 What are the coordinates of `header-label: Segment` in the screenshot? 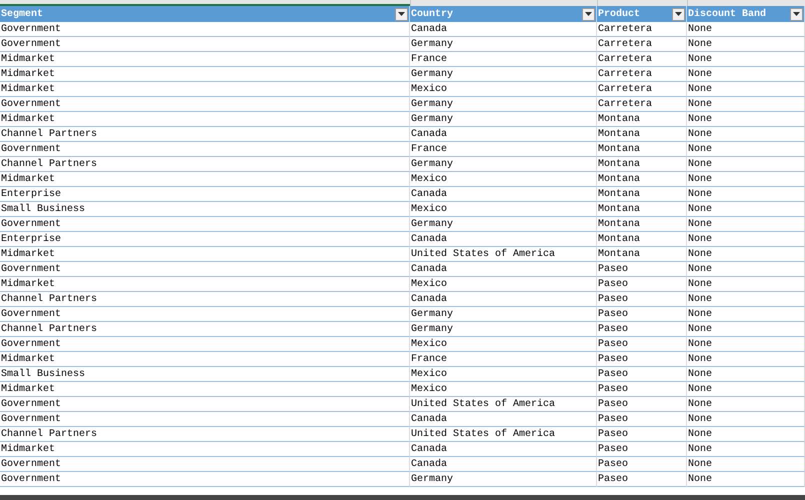 It's located at (22, 15).